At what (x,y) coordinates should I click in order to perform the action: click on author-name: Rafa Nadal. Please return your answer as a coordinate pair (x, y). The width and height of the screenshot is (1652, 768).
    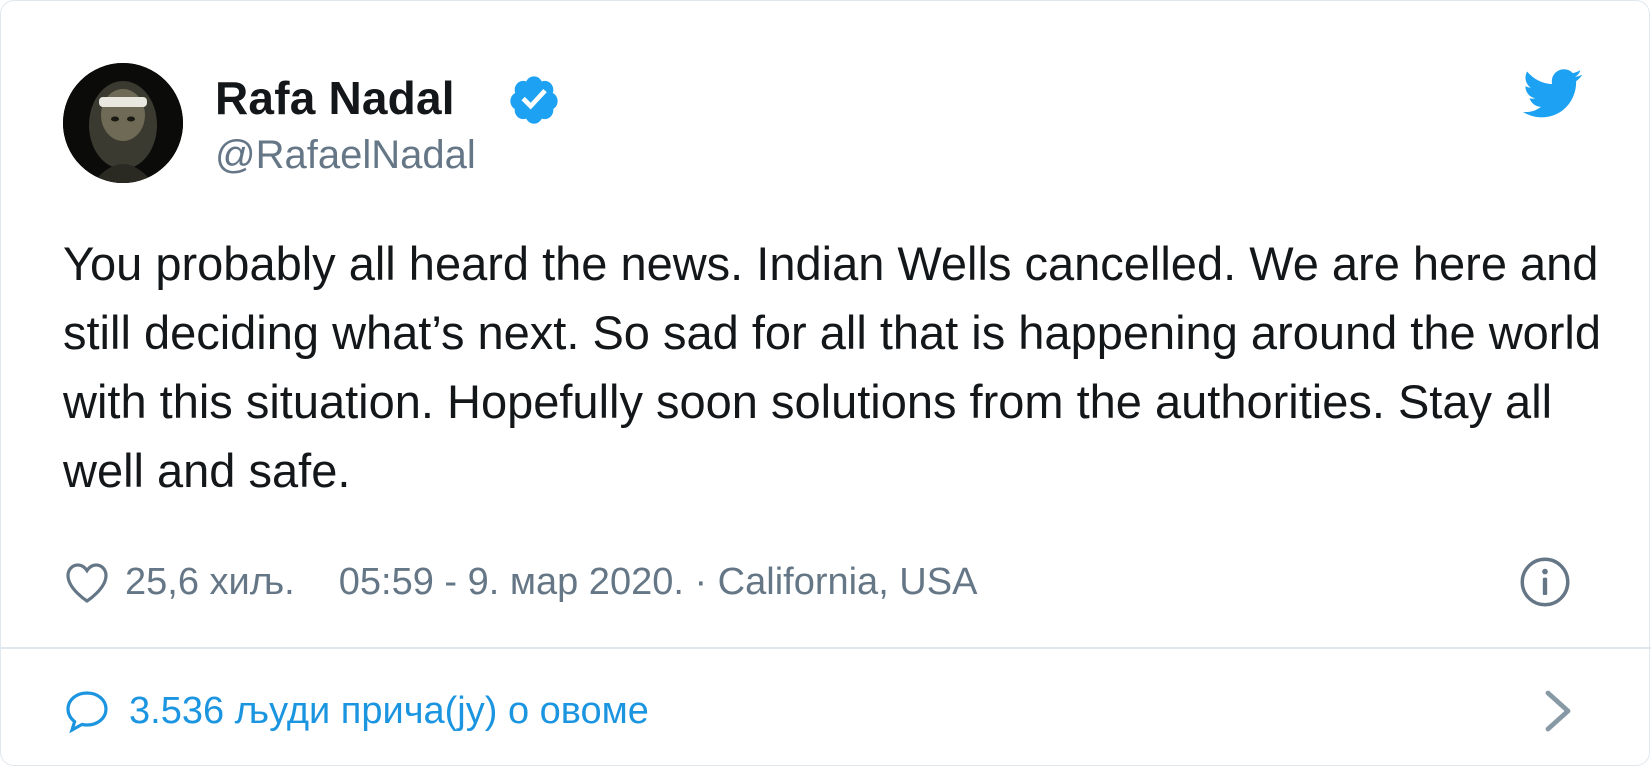
    Looking at the image, I should click on (335, 98).